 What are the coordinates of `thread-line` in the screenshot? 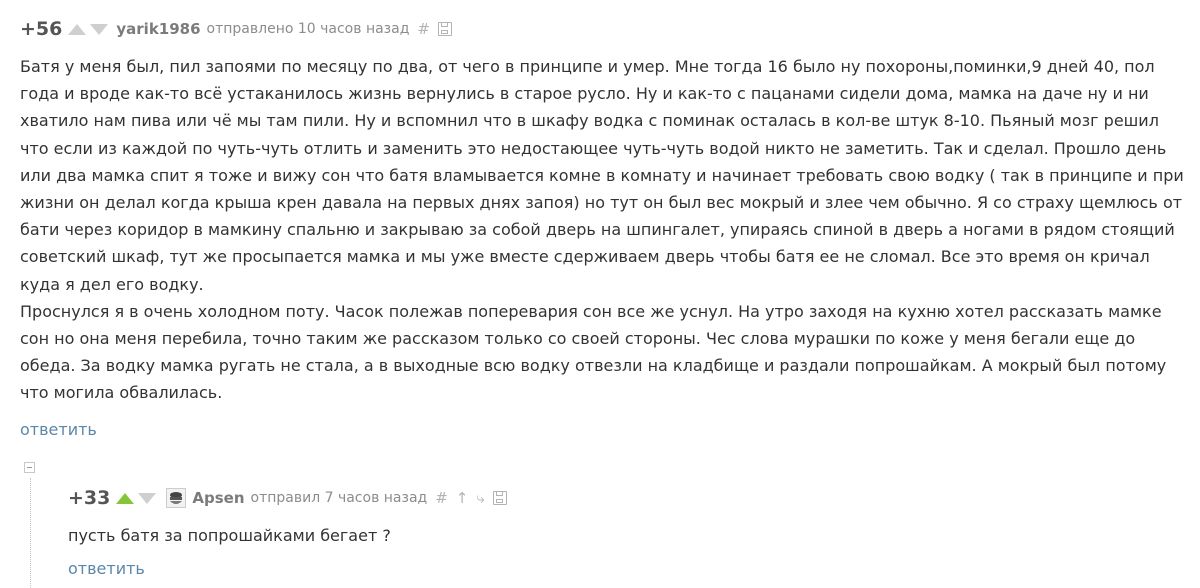 It's located at (30, 533).